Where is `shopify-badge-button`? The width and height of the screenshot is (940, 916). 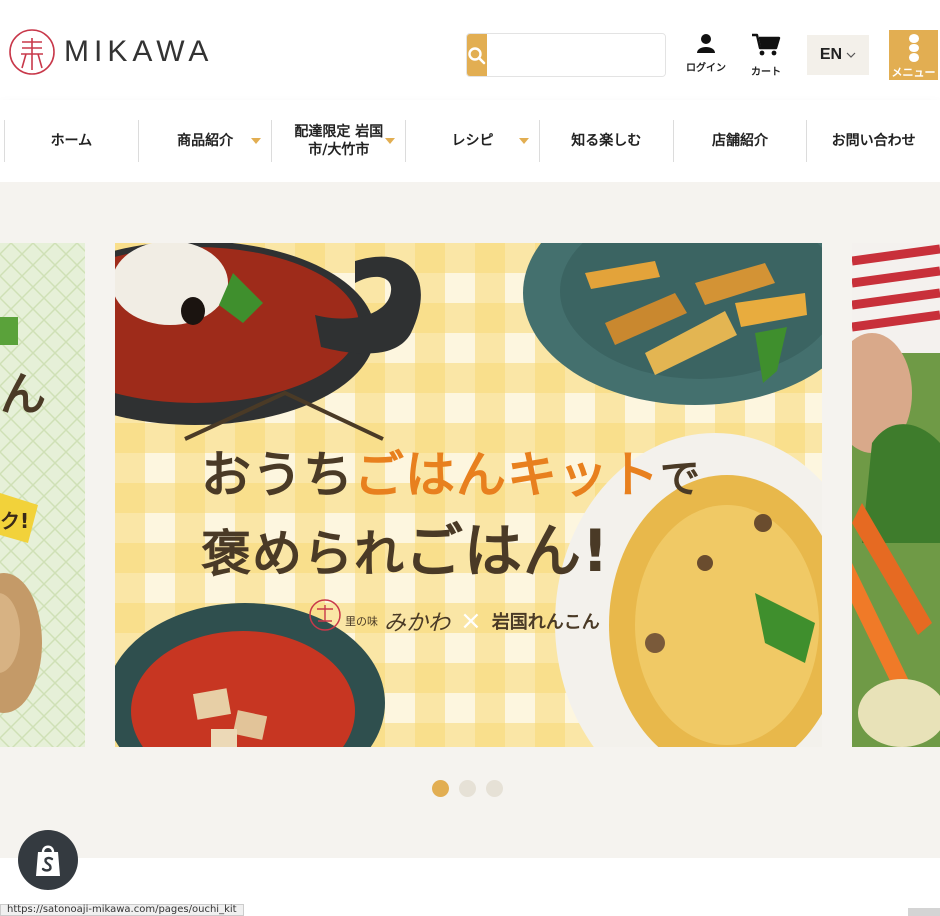 shopify-badge-button is located at coordinates (48, 860).